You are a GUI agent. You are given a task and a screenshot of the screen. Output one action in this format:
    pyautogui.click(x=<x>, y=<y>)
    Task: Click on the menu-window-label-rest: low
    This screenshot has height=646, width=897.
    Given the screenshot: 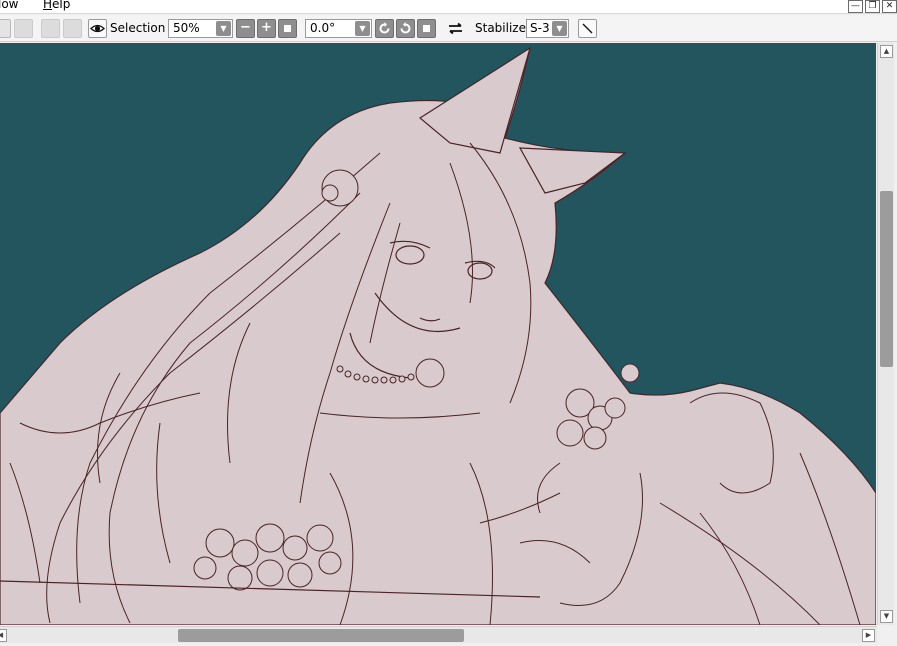 What is the action you would take?
    pyautogui.click(x=9, y=5)
    